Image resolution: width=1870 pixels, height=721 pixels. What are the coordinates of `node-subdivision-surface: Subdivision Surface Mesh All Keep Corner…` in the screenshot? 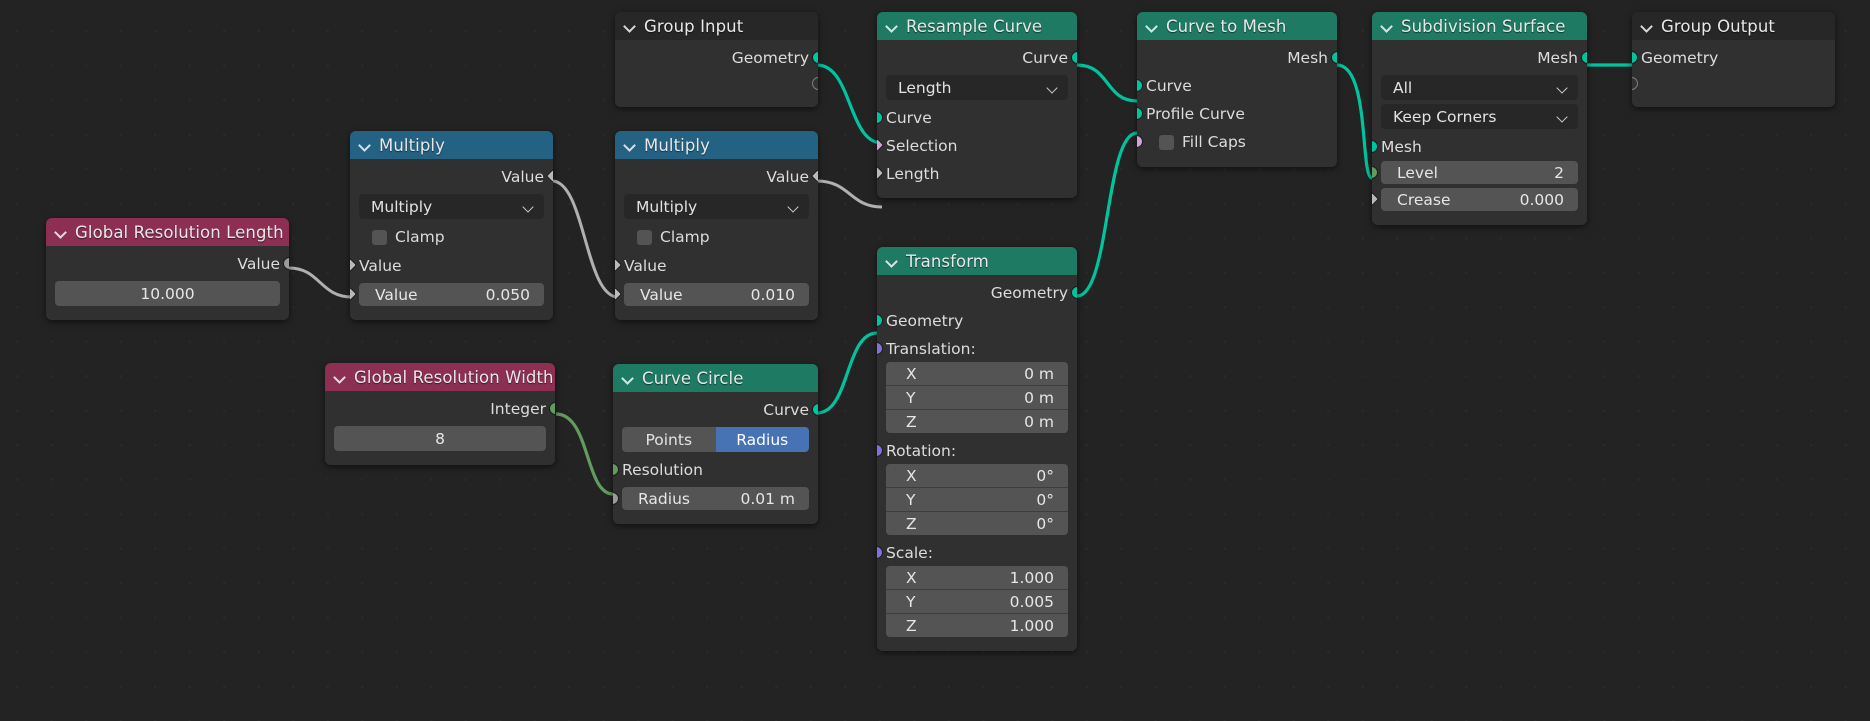 It's located at (1479, 118).